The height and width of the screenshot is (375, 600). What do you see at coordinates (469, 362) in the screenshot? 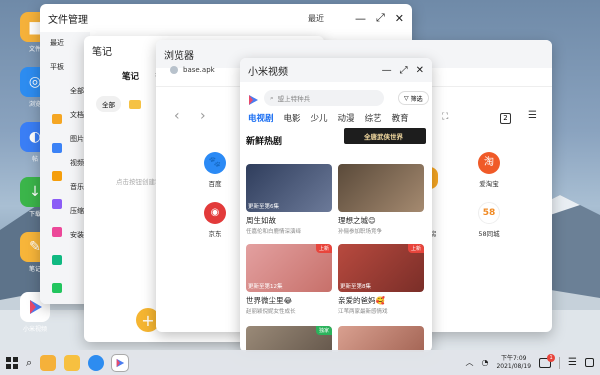
I see `chevron-up-icon: ︿` at bounding box center [469, 362].